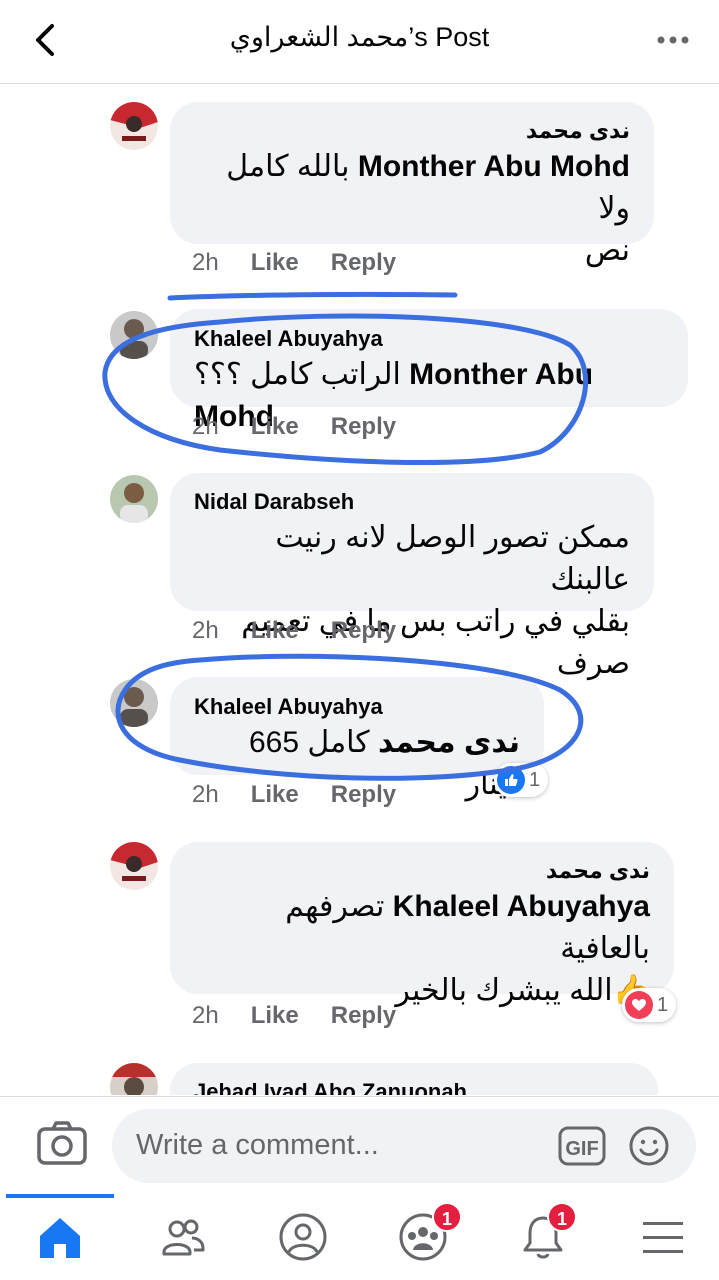  I want to click on mention: ندى محمد, so click(449, 742).